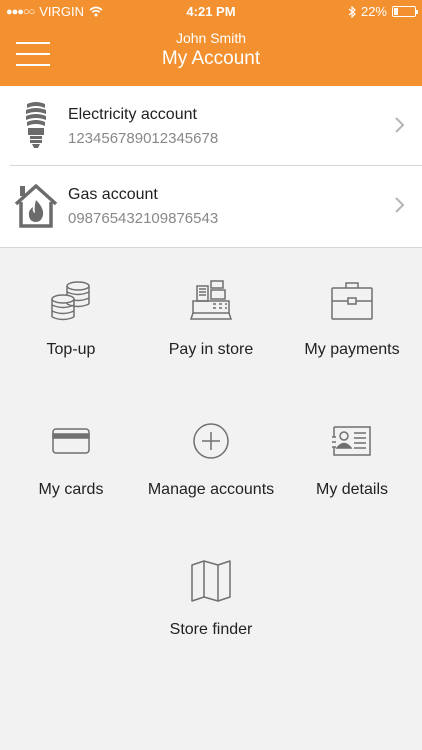 This screenshot has width=422, height=750. Describe the element at coordinates (211, 349) in the screenshot. I see `tile-label: Pay in store` at that location.